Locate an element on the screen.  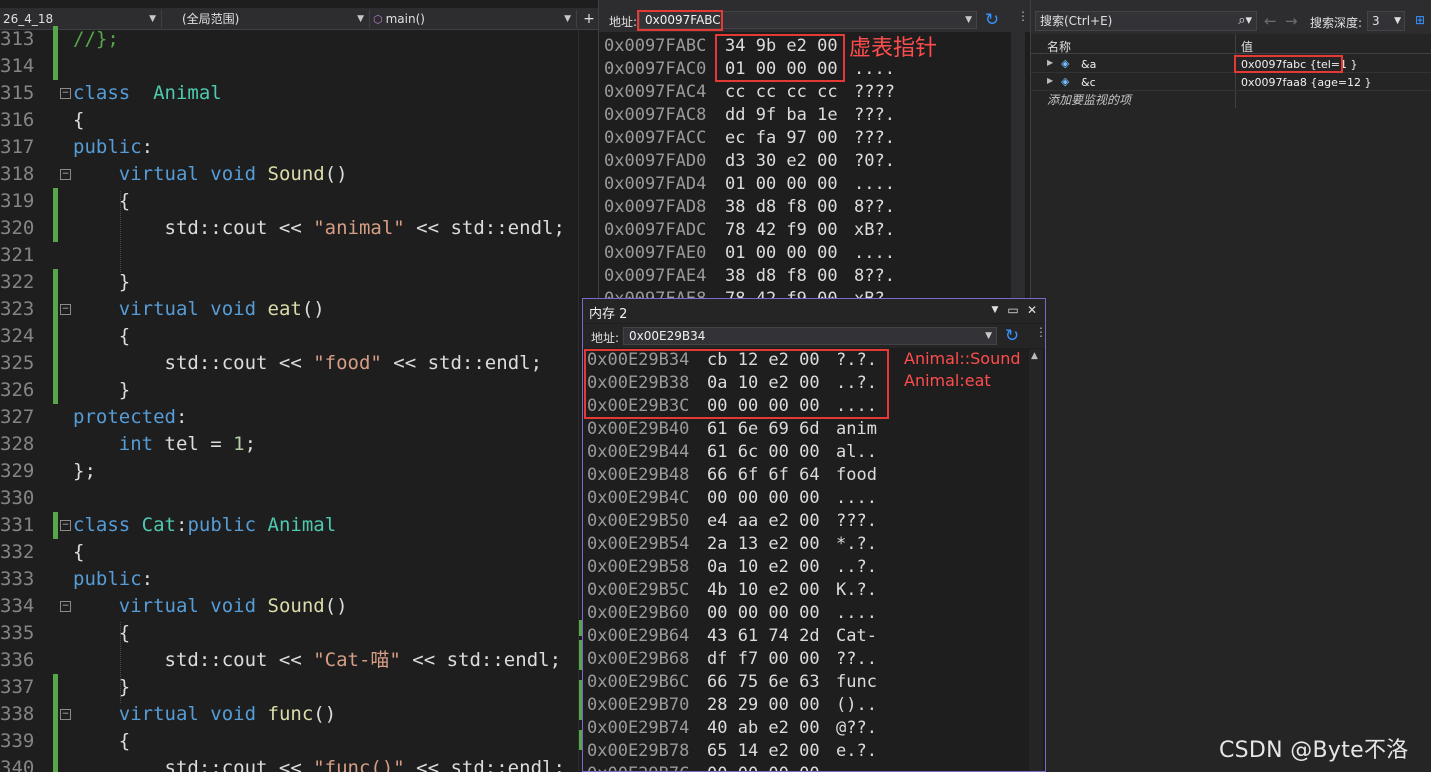
memory-chars: xB?. is located at coordinates (874, 230).